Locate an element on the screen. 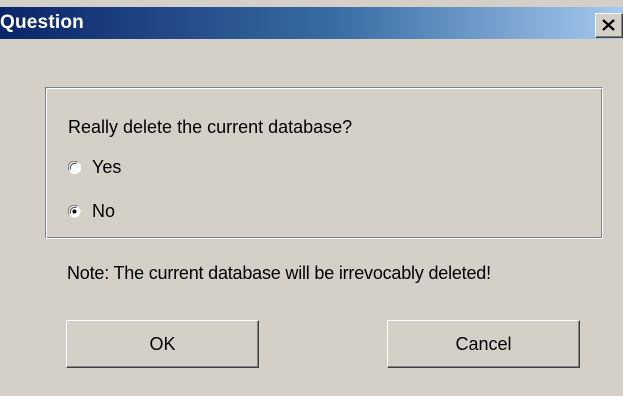 The image size is (623, 396). title-bar: Question is located at coordinates (311, 23).